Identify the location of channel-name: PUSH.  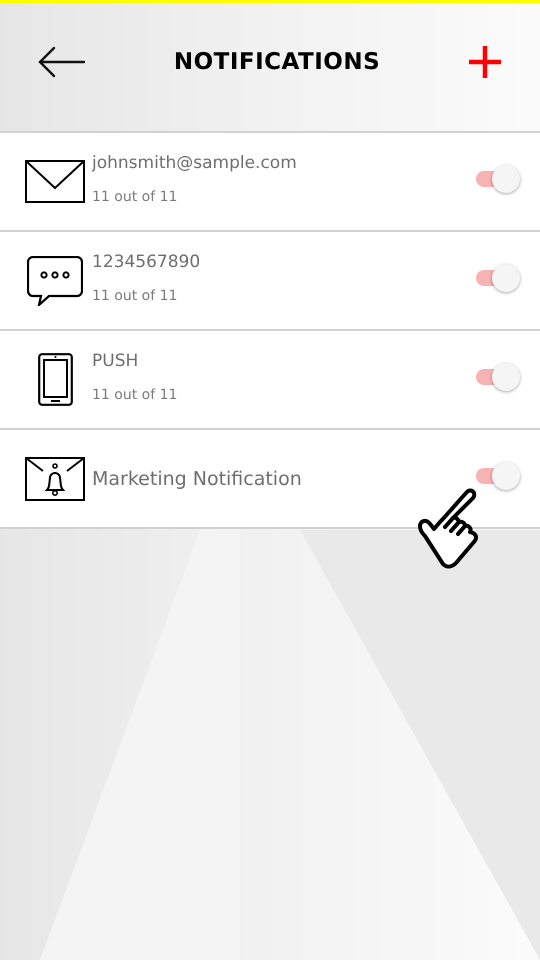
(116, 360).